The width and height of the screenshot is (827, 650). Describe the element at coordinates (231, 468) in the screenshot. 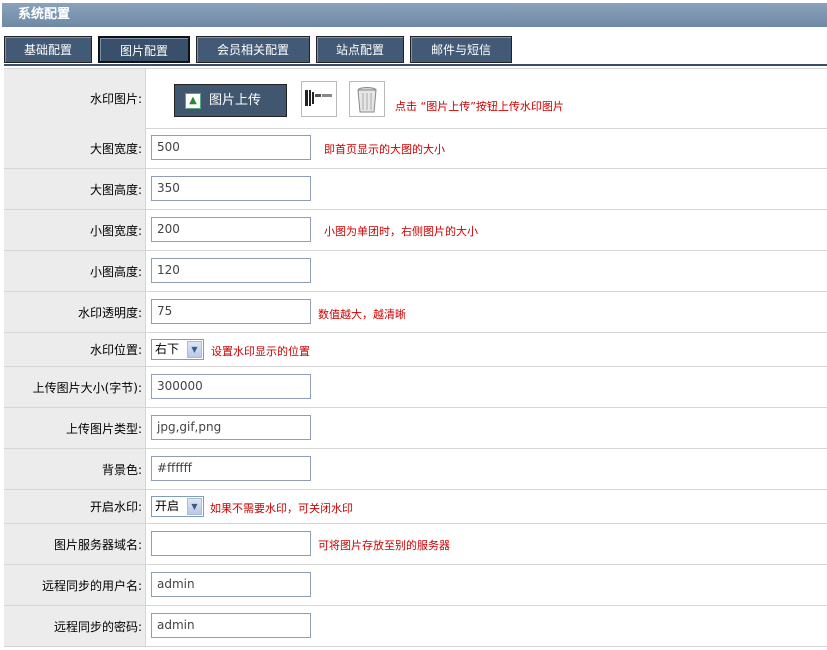

I see `bg-color-input: #ffffff` at that location.